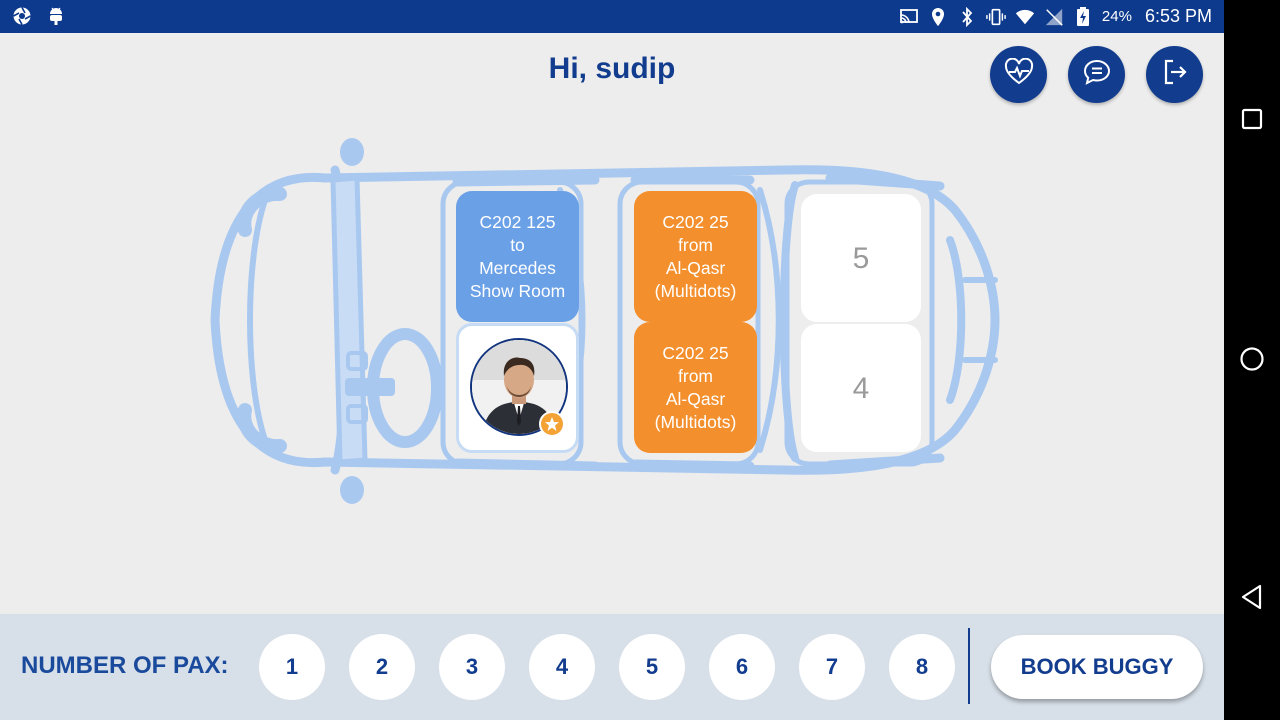 The height and width of the screenshot is (720, 1280). I want to click on wifi-icon, so click(1025, 17).